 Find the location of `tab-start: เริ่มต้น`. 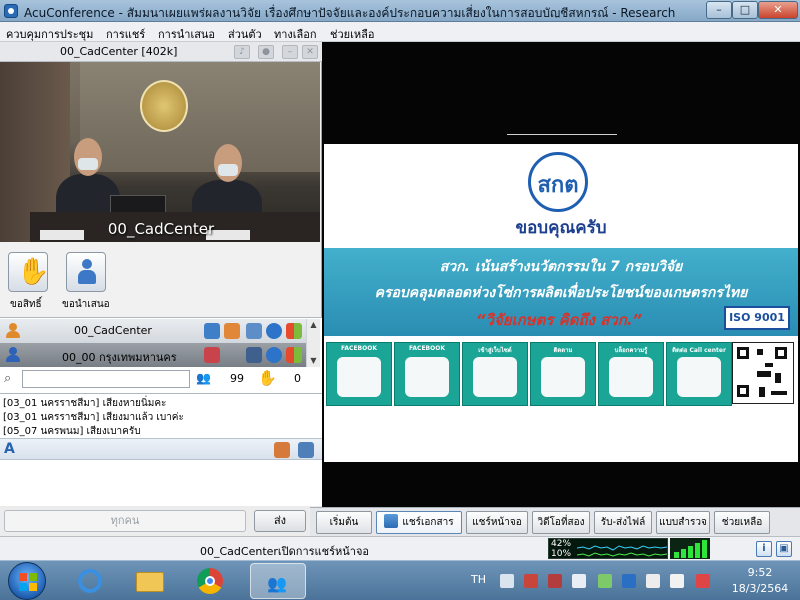

tab-start: เริ่มต้น is located at coordinates (344, 522).